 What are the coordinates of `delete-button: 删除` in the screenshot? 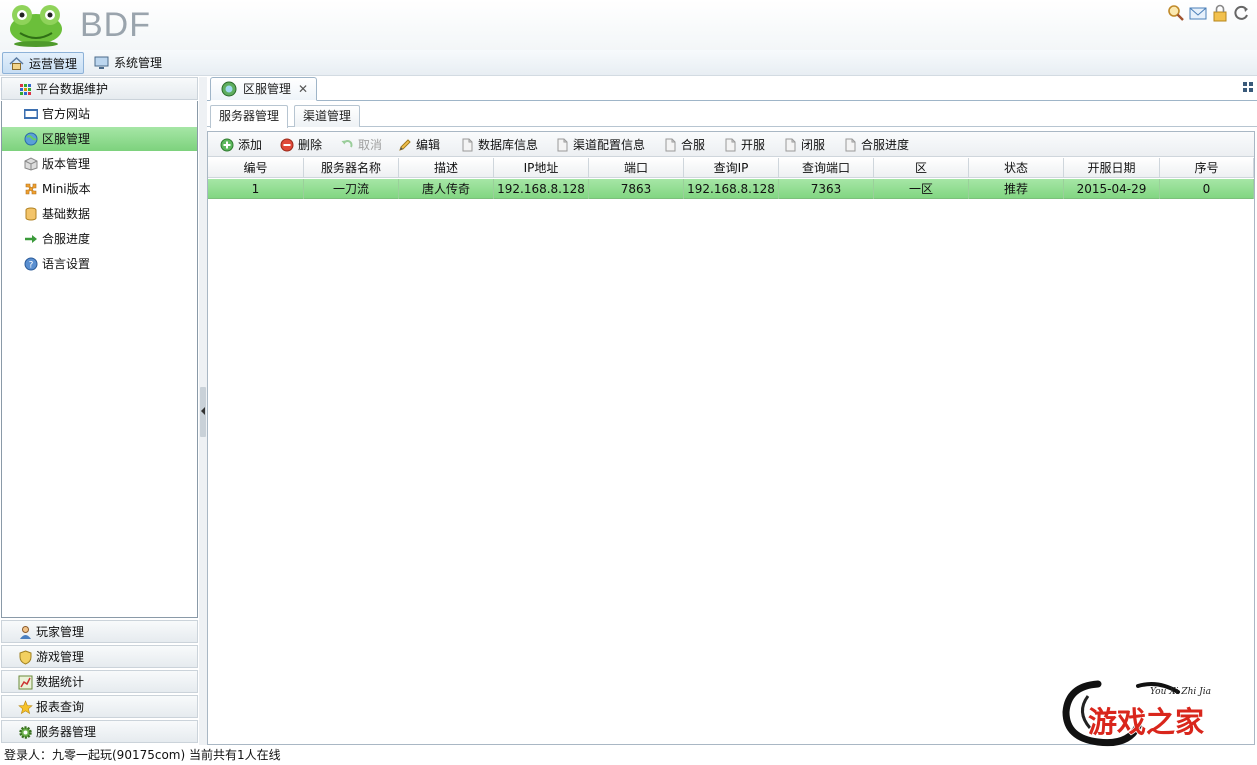 It's located at (300, 145).